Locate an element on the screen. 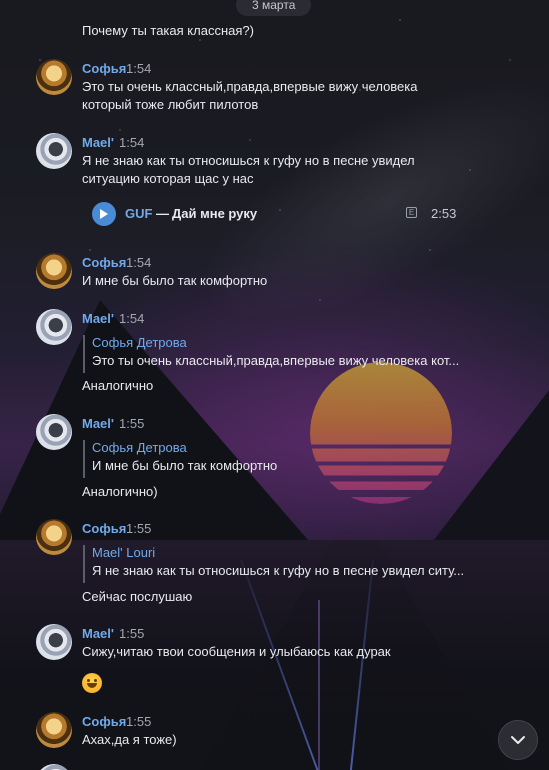  scroll-to-bottom-button is located at coordinates (518, 740).